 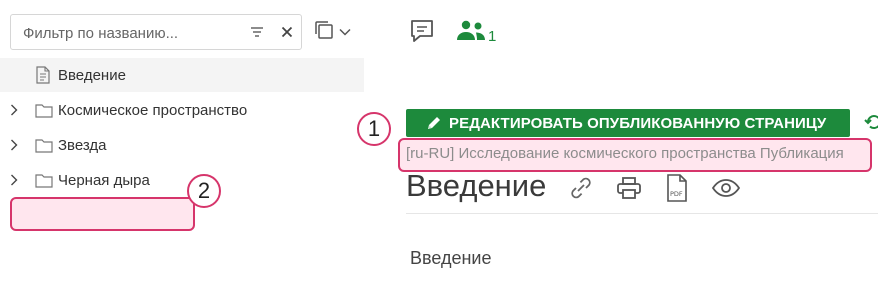 I want to click on tree-item-space: Космическое пространство, so click(x=182, y=110).